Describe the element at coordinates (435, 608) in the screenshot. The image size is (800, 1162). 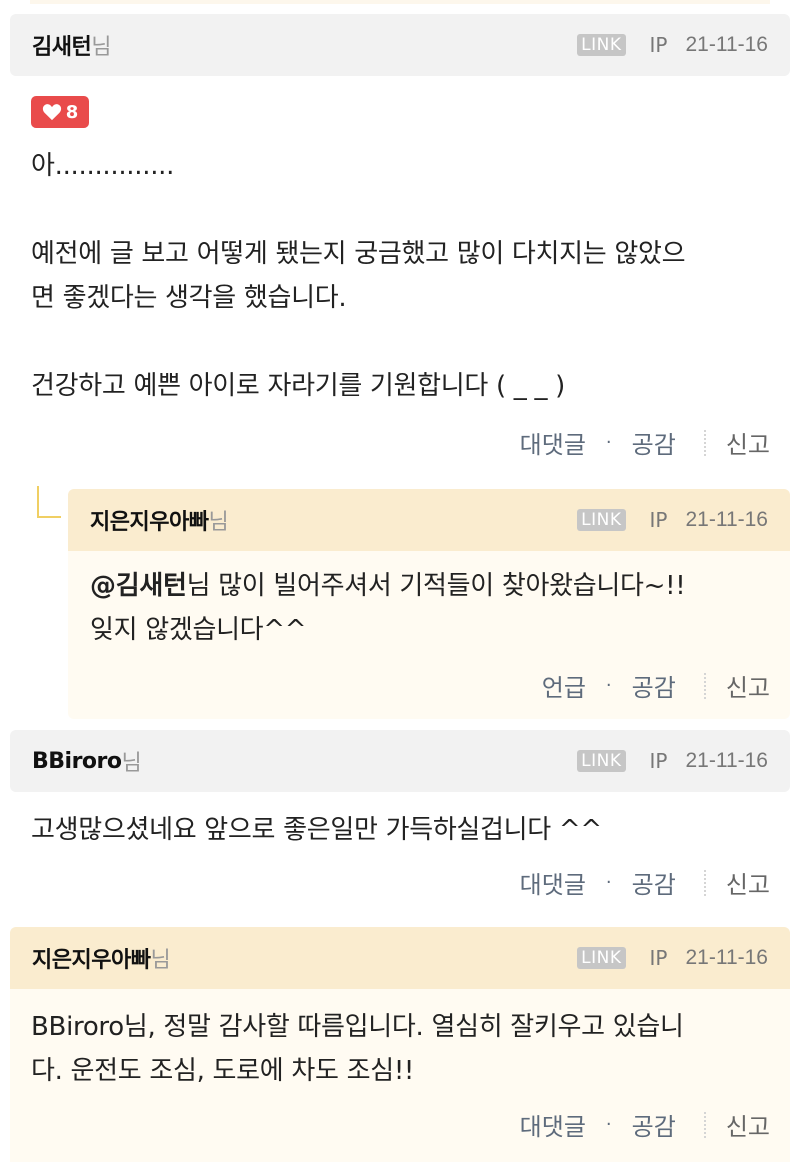
I see `comment-body: @김새턴님 많이 빌어주셔서 기적들이 찾아왔습니다~!! 잊지 않겠습니다^^` at that location.